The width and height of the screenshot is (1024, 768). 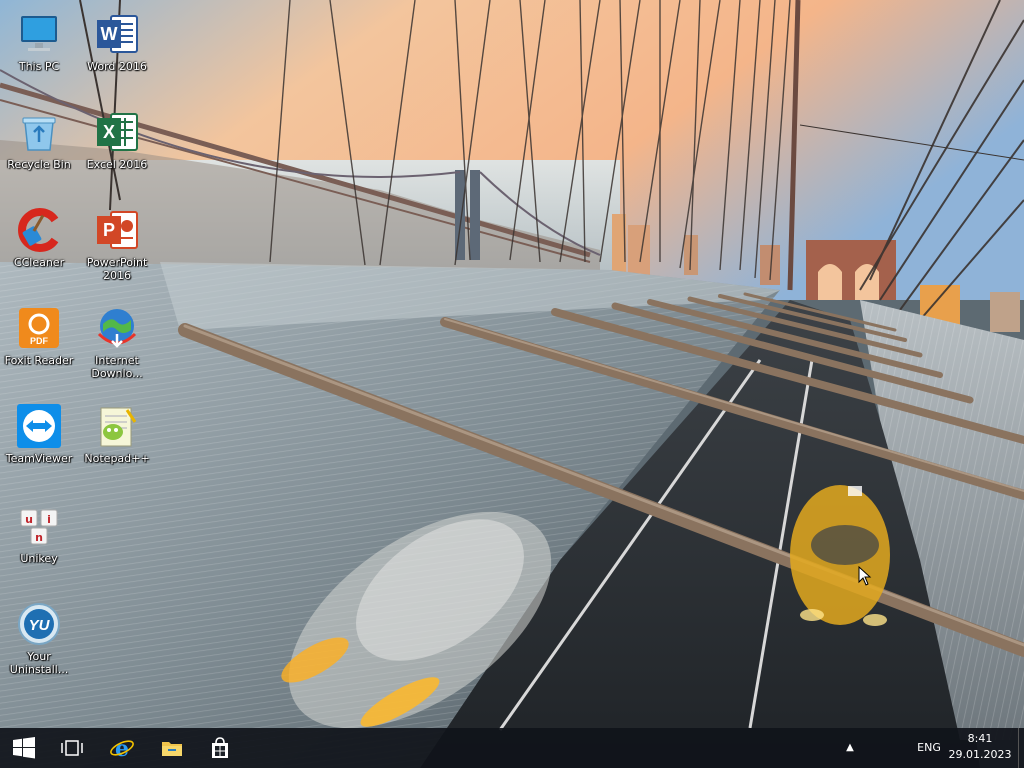 I want to click on desktop-icon-recycle-bin: Recycle Bin, so click(x=39, y=150).